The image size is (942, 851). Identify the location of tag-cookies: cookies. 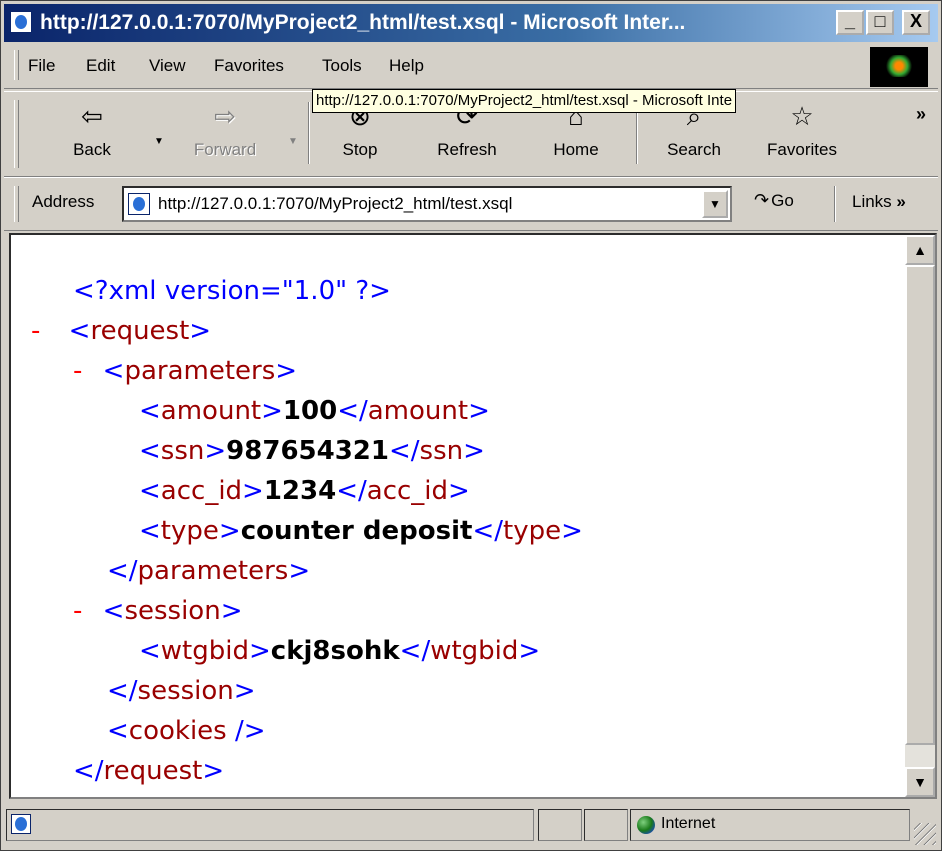
(177, 731).